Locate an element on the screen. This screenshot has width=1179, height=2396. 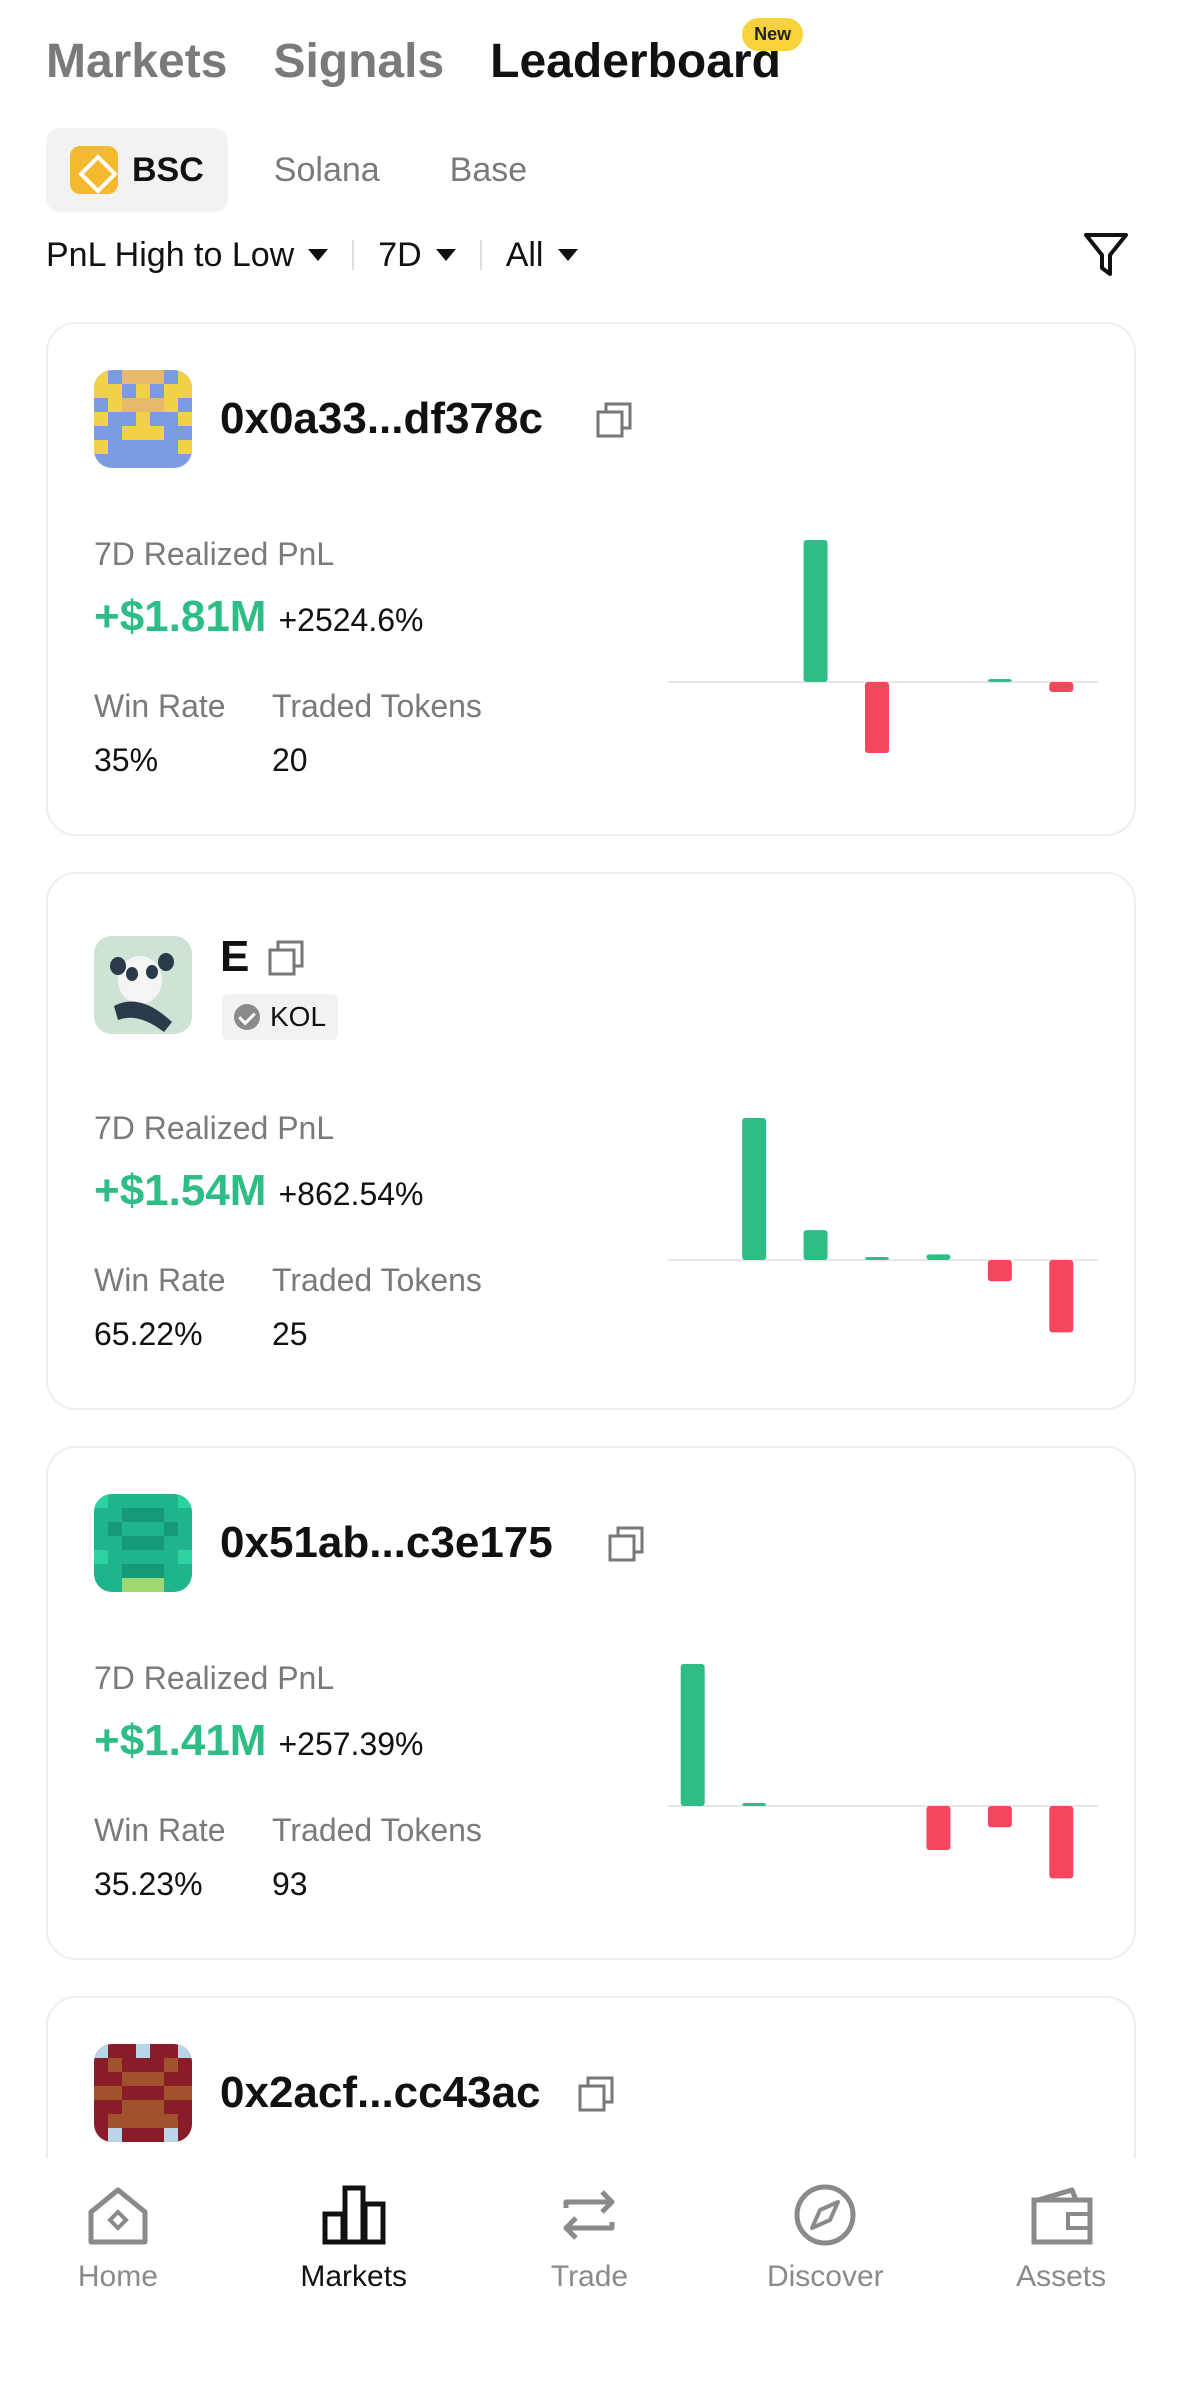
nav-markets-label: Markets is located at coordinates (354, 2276).